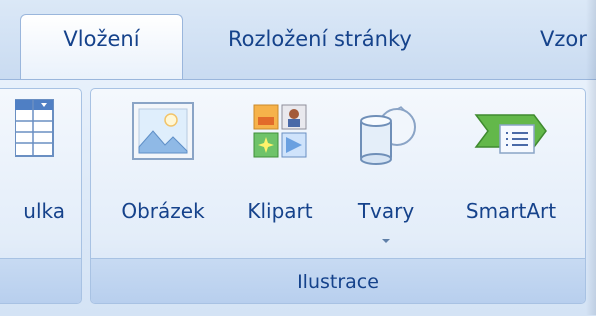 Image resolution: width=596 pixels, height=316 pixels. I want to click on tab-vzor-label: Vzor, so click(563, 39).